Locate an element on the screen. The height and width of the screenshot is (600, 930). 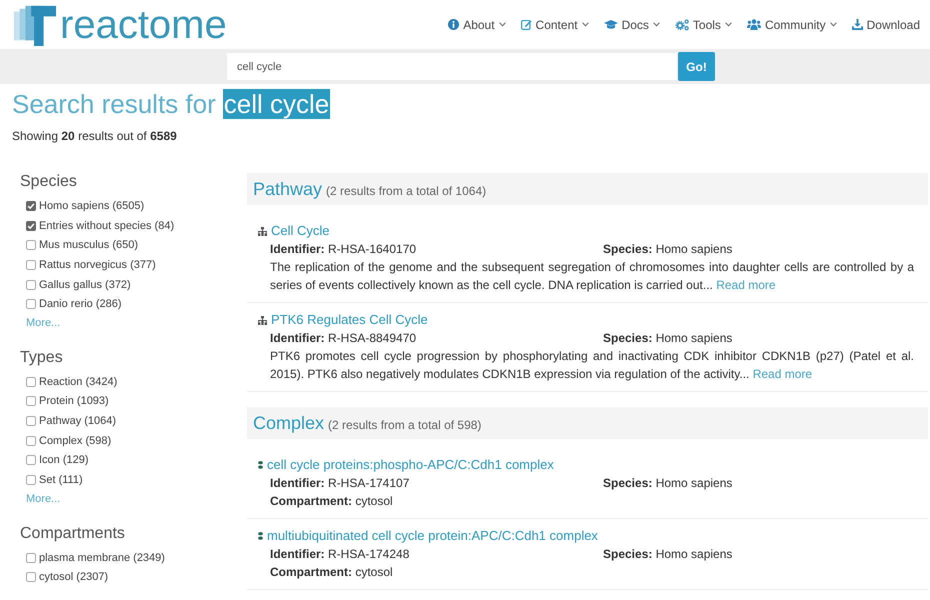
facet-heading: Species is located at coordinates (49, 182).